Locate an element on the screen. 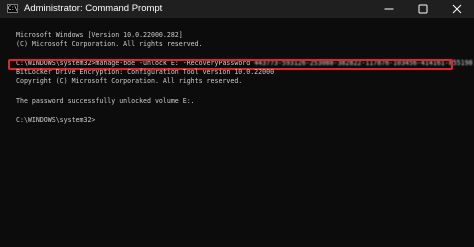 The image size is (474, 247). maximize-icon is located at coordinates (423, 9).